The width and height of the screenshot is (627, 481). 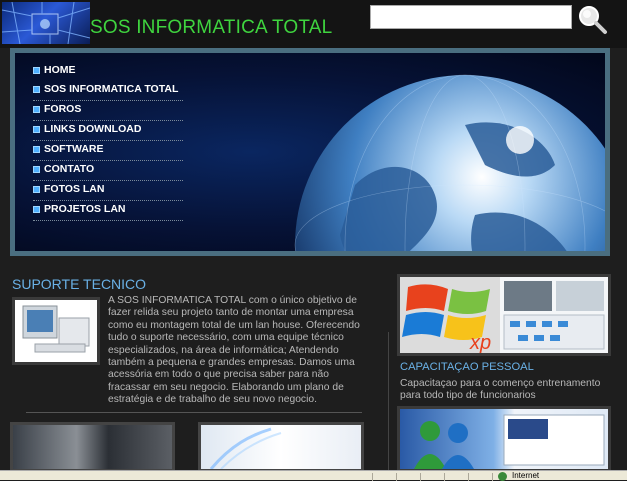 What do you see at coordinates (313, 475) in the screenshot?
I see `status-bar: Internet` at bounding box center [313, 475].